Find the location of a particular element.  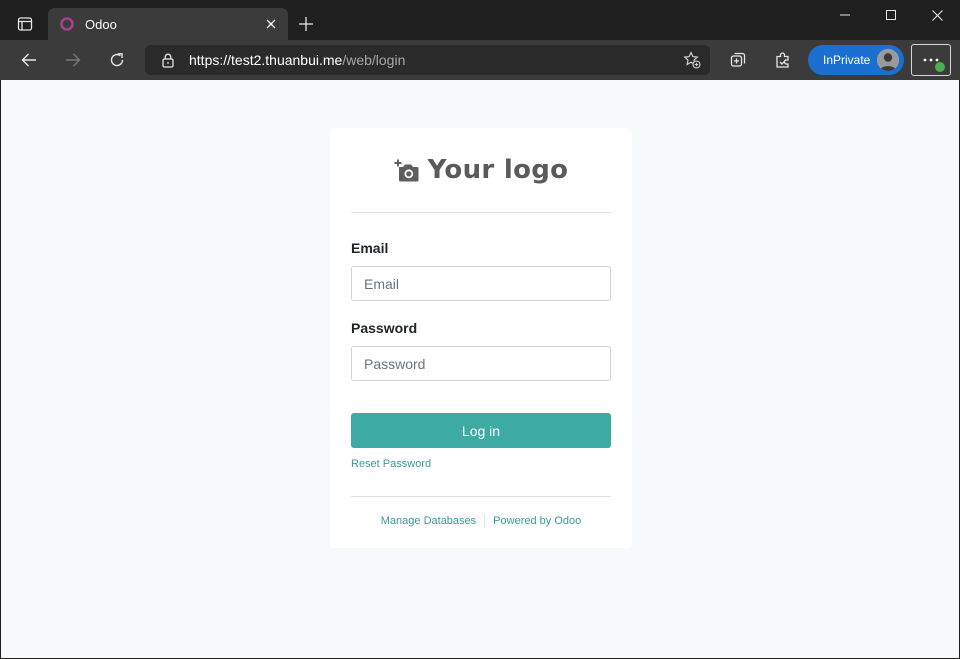

collections-icon is located at coordinates (738, 60).